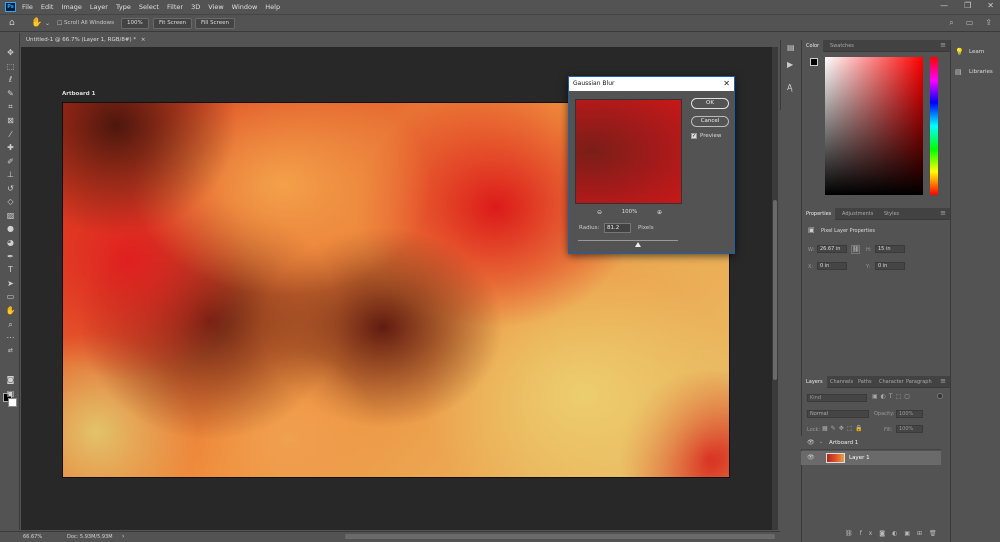  Describe the element at coordinates (10, 380) in the screenshot. I see `quick-mask-icon: ◙` at that location.